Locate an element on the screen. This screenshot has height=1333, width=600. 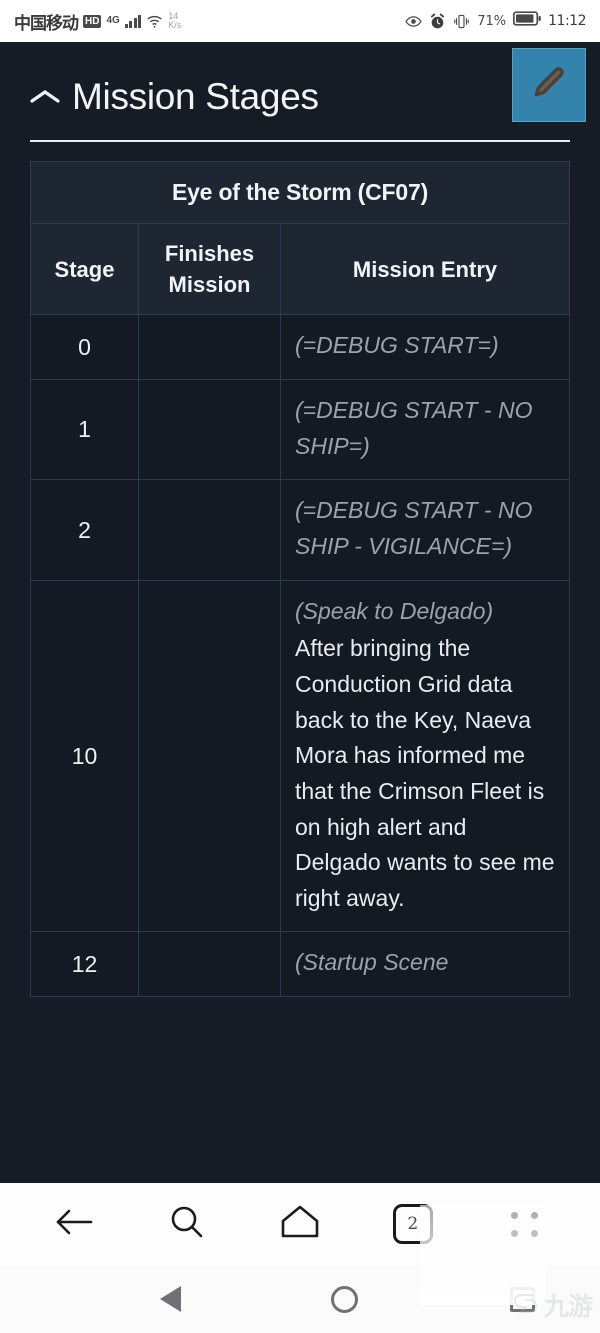
back-button is located at coordinates (74, 1224).